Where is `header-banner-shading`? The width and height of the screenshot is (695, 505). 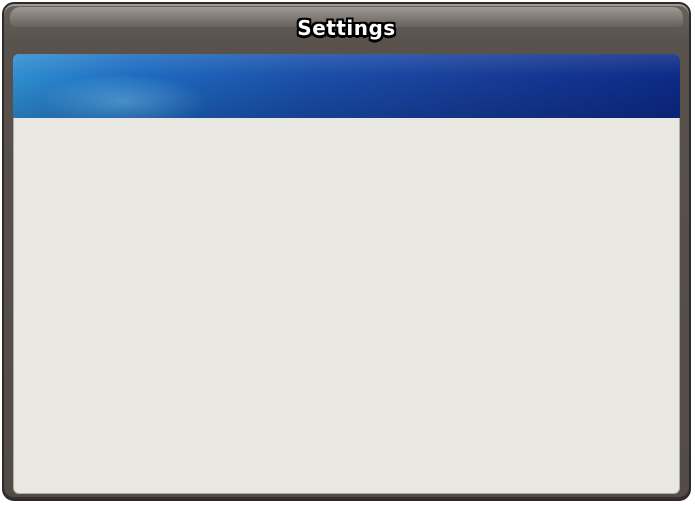
header-banner-shading is located at coordinates (346, 86).